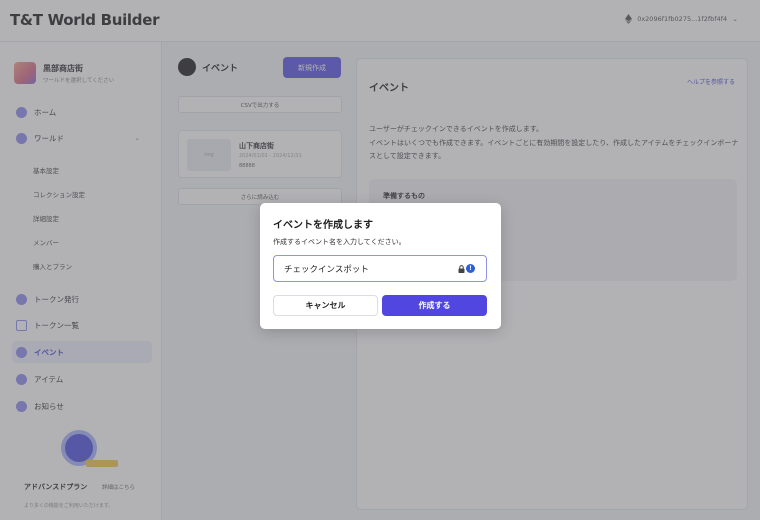 The image size is (760, 520). I want to click on cancel-button: キャンセル, so click(325, 305).